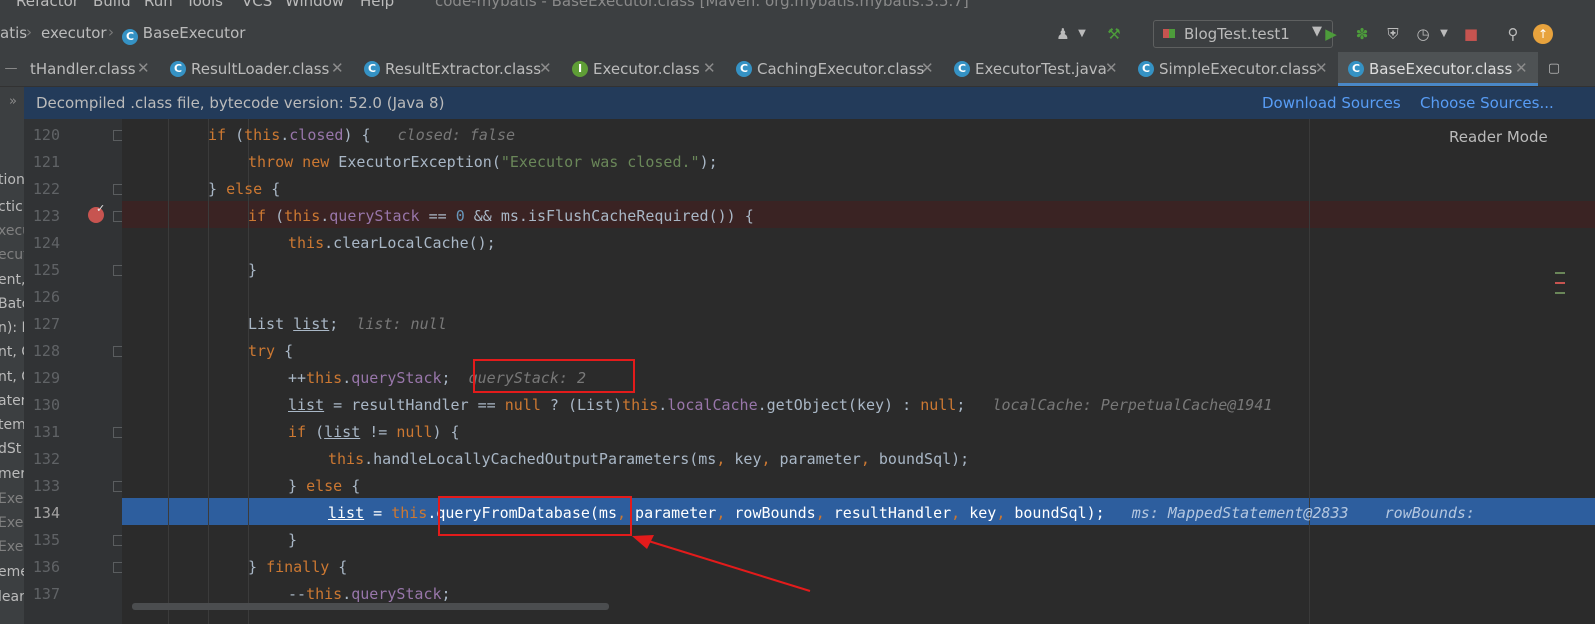 This screenshot has height=624, width=1595. What do you see at coordinates (12, 597) in the screenshot?
I see `tree-item-fragment: lear` at bounding box center [12, 597].